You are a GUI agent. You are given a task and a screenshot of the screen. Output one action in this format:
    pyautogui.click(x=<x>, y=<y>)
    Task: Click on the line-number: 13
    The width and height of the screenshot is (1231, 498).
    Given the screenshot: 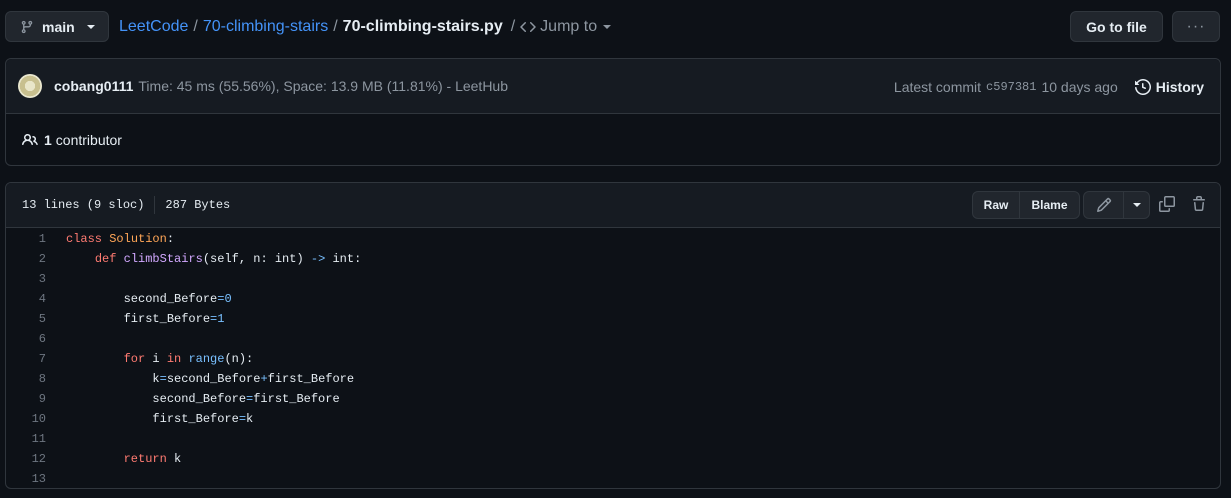 What is the action you would take?
    pyautogui.click(x=28, y=479)
    